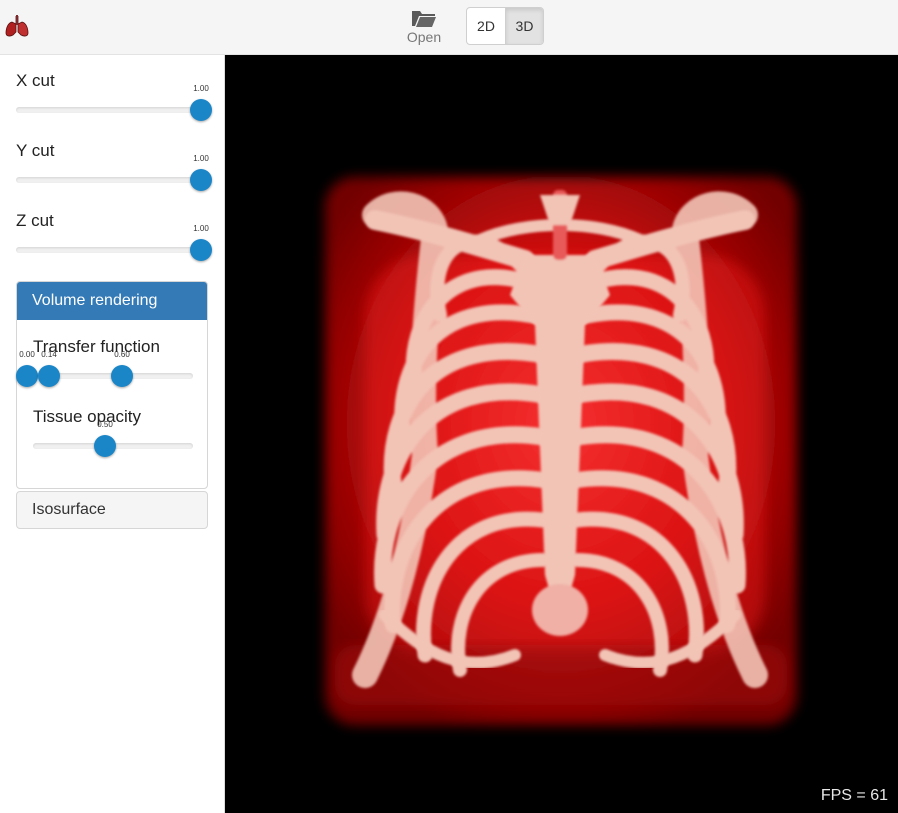  I want to click on slider-value: 0.14, so click(49, 354).